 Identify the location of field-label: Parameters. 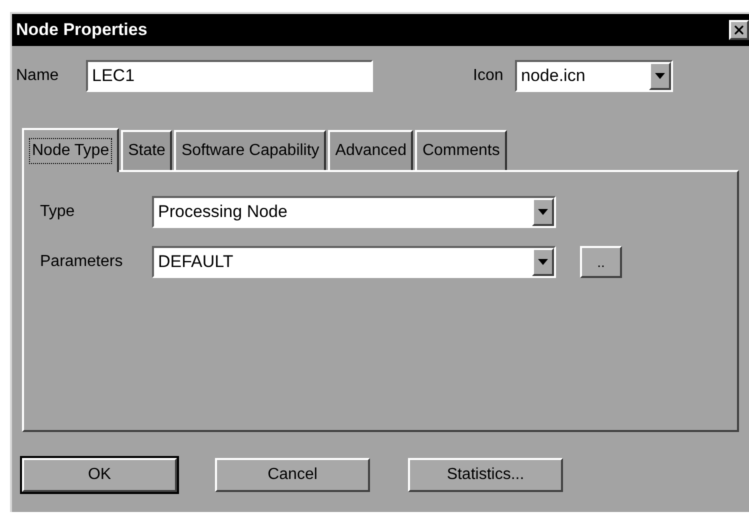
(82, 262).